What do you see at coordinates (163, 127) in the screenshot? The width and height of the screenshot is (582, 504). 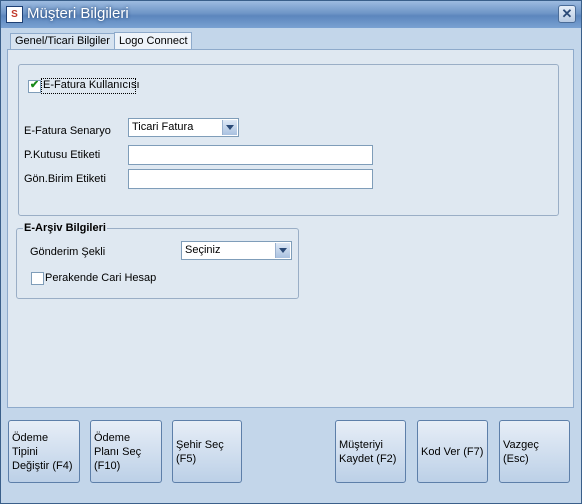 I see `efatura-scenario-value: Ticari Fatura` at bounding box center [163, 127].